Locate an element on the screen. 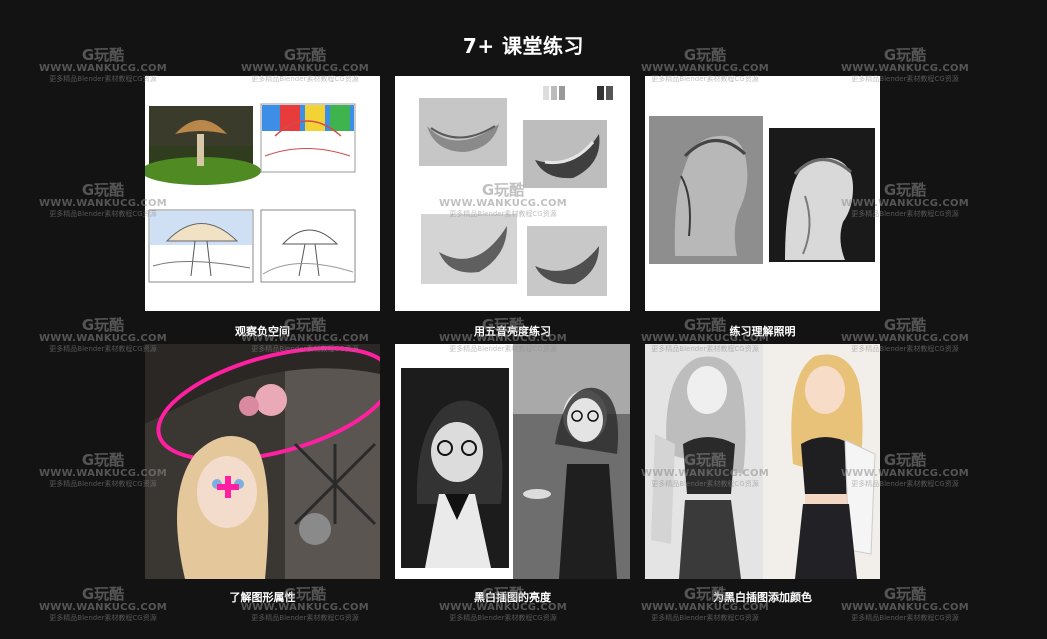  exercise-caption-4: 了解图形属性 is located at coordinates (262, 597).